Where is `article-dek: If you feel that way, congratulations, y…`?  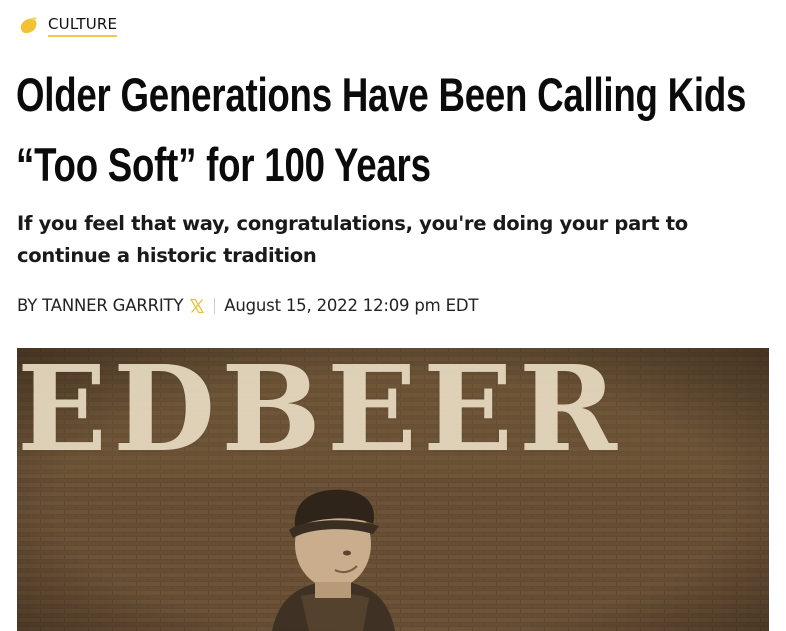
article-dek: If you feel that way, congratulations, y… is located at coordinates (352, 239).